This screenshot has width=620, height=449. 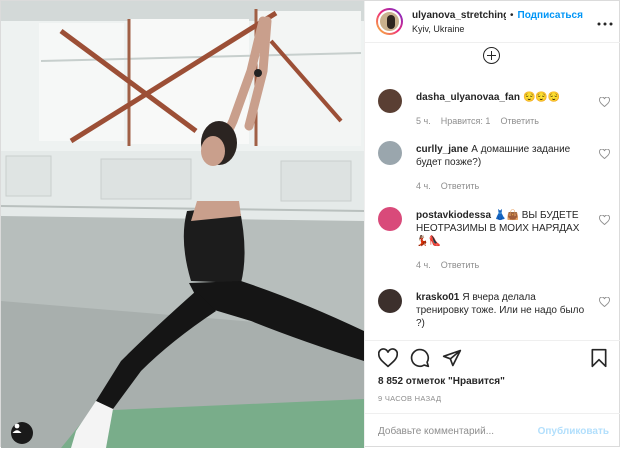 What do you see at coordinates (491, 55) in the screenshot?
I see `plus-circle-icon` at bounding box center [491, 55].